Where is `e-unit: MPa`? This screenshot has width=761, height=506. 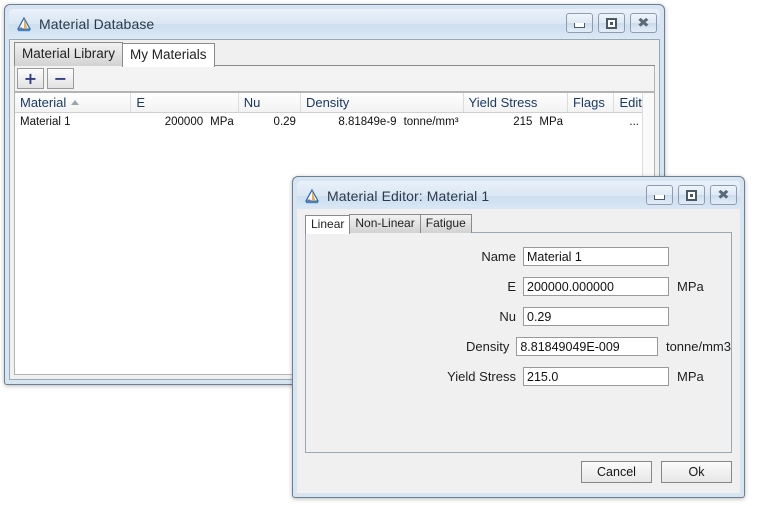
e-unit: MPa is located at coordinates (690, 286).